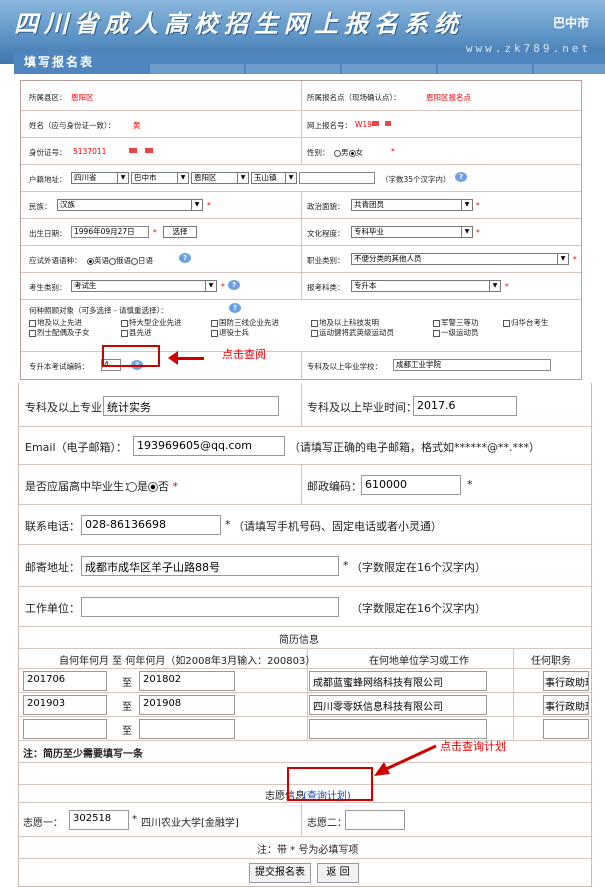 The image size is (605, 887). Describe the element at coordinates (55, 260) in the screenshot. I see `lang-label: 应试外语语种：` at that location.